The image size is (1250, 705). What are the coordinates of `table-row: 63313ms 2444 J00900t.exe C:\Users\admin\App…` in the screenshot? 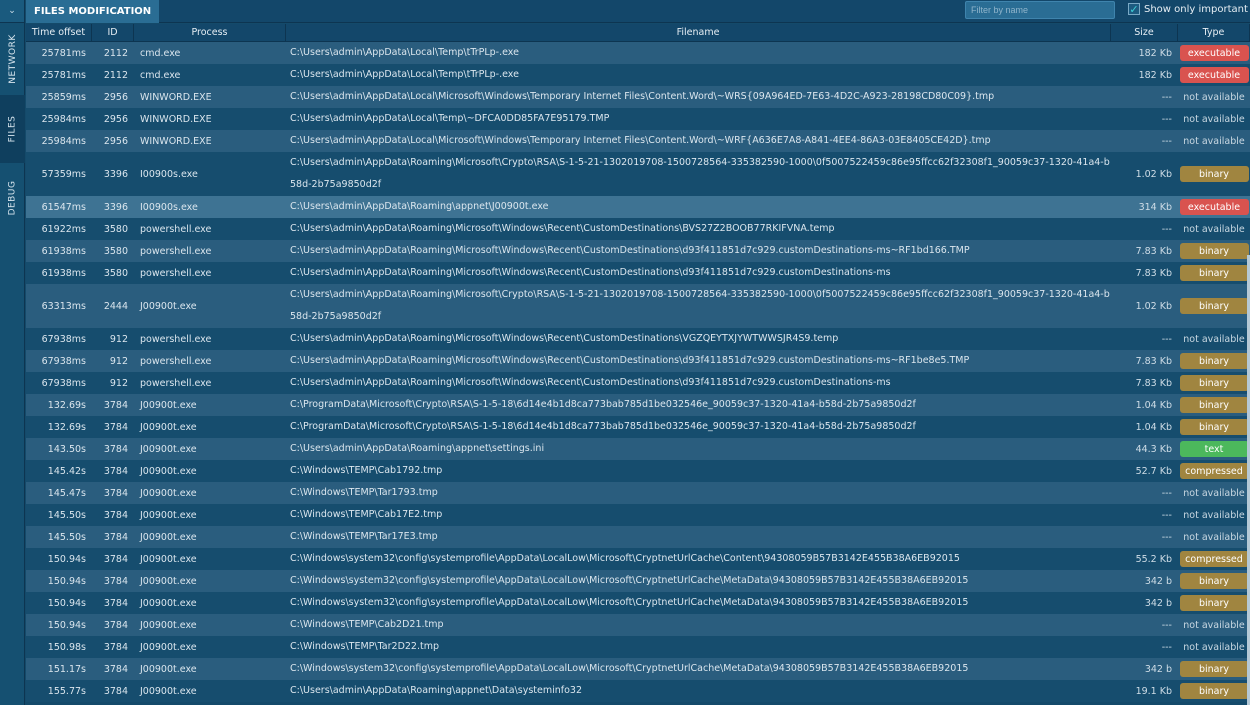 It's located at (638, 306).